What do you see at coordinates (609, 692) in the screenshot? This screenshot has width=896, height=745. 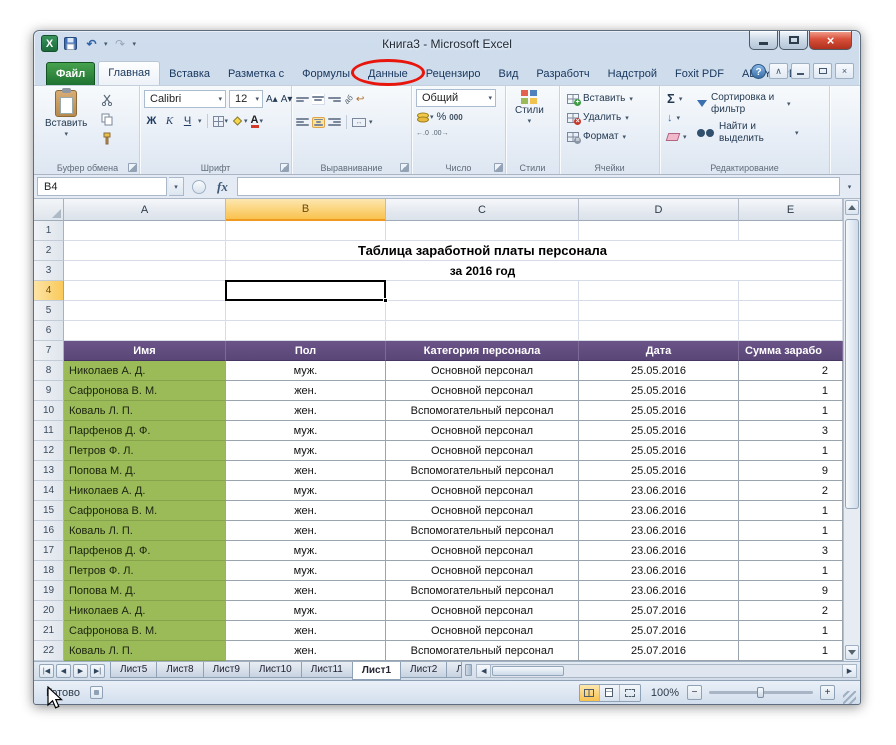 I see `page-layout-view-button` at bounding box center [609, 692].